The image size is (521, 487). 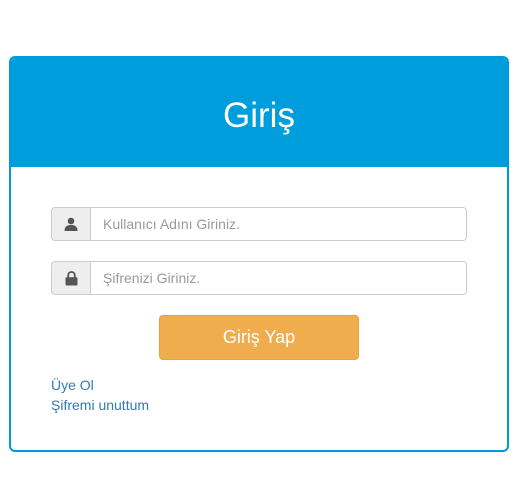 I want to click on register-link: Üye Ol, so click(x=72, y=385).